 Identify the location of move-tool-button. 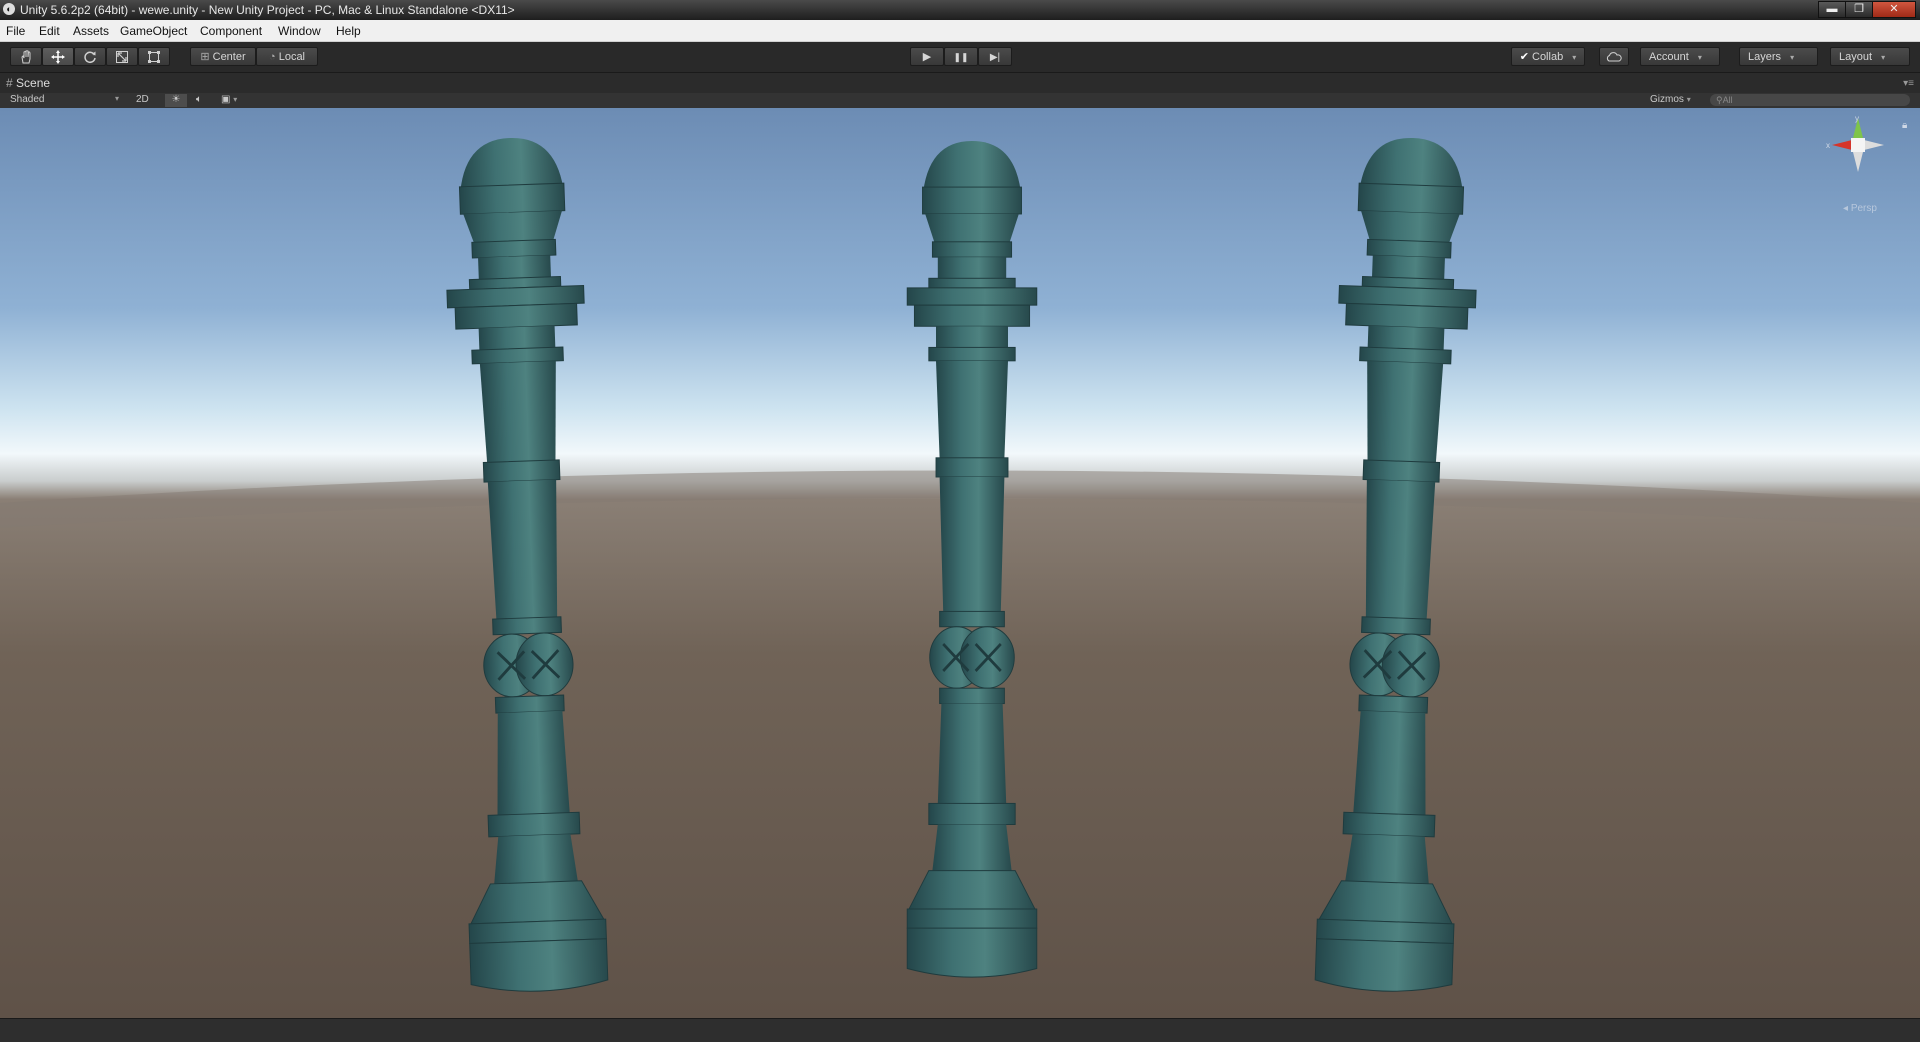
(58, 56).